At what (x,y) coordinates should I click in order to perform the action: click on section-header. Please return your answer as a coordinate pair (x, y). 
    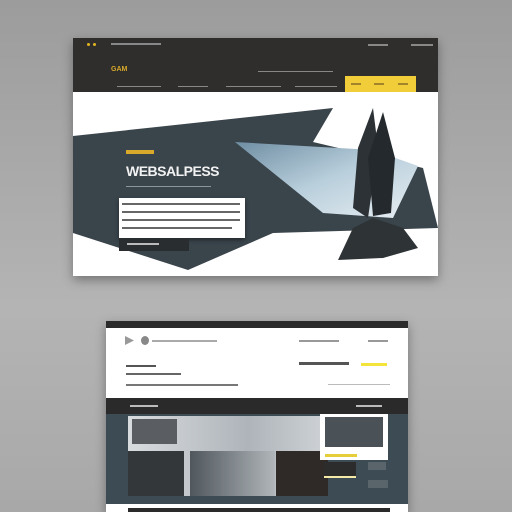
    Looking at the image, I should click on (257, 406).